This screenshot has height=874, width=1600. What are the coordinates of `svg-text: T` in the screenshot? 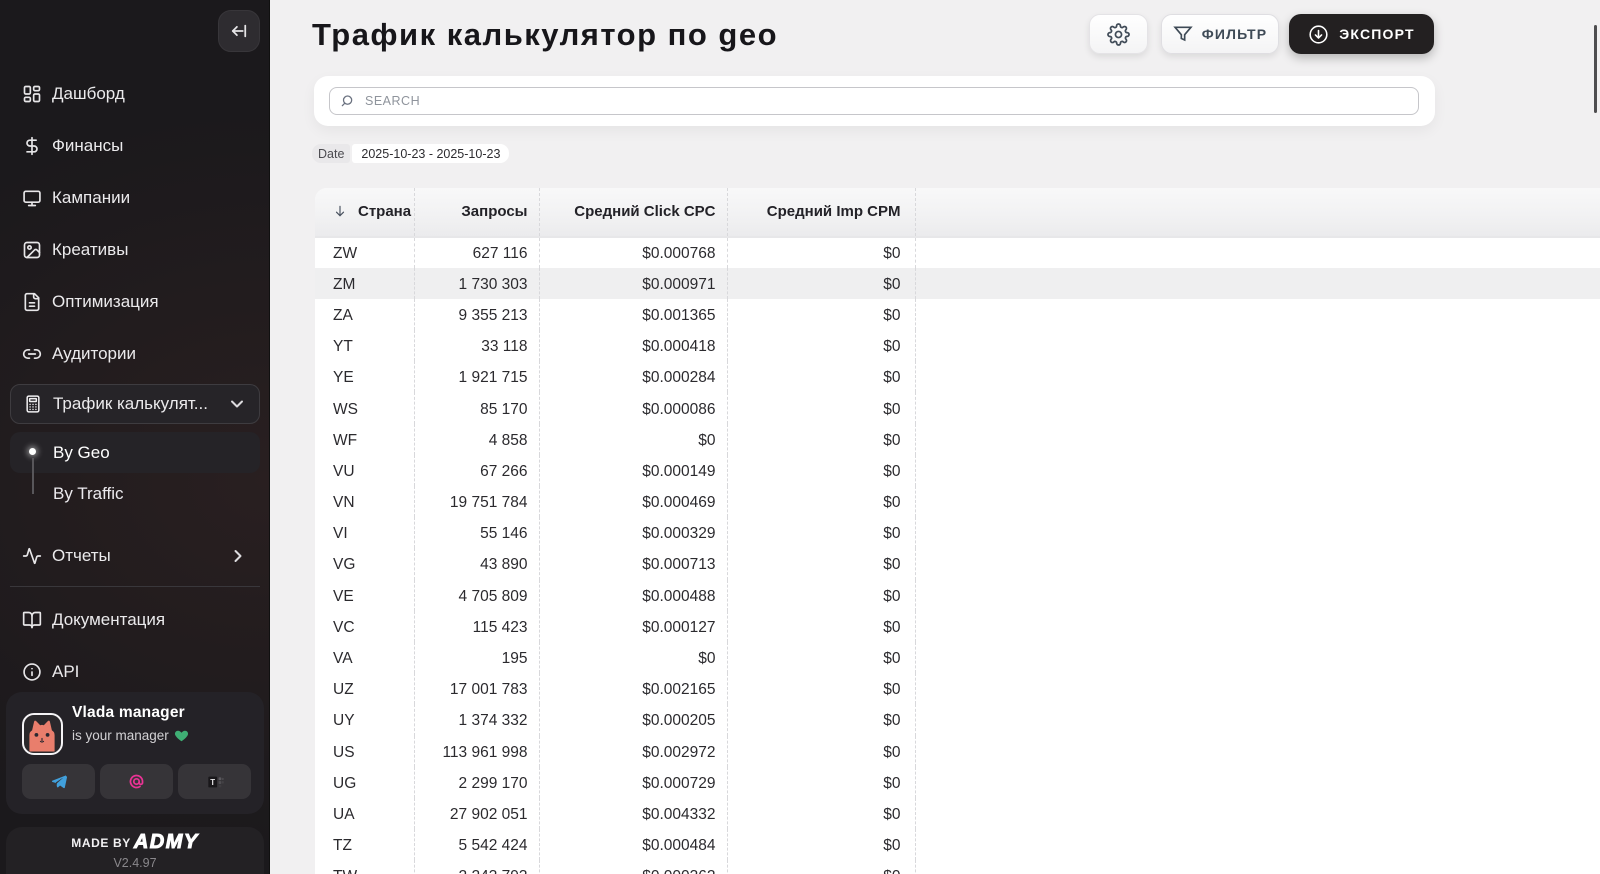 It's located at (212, 782).